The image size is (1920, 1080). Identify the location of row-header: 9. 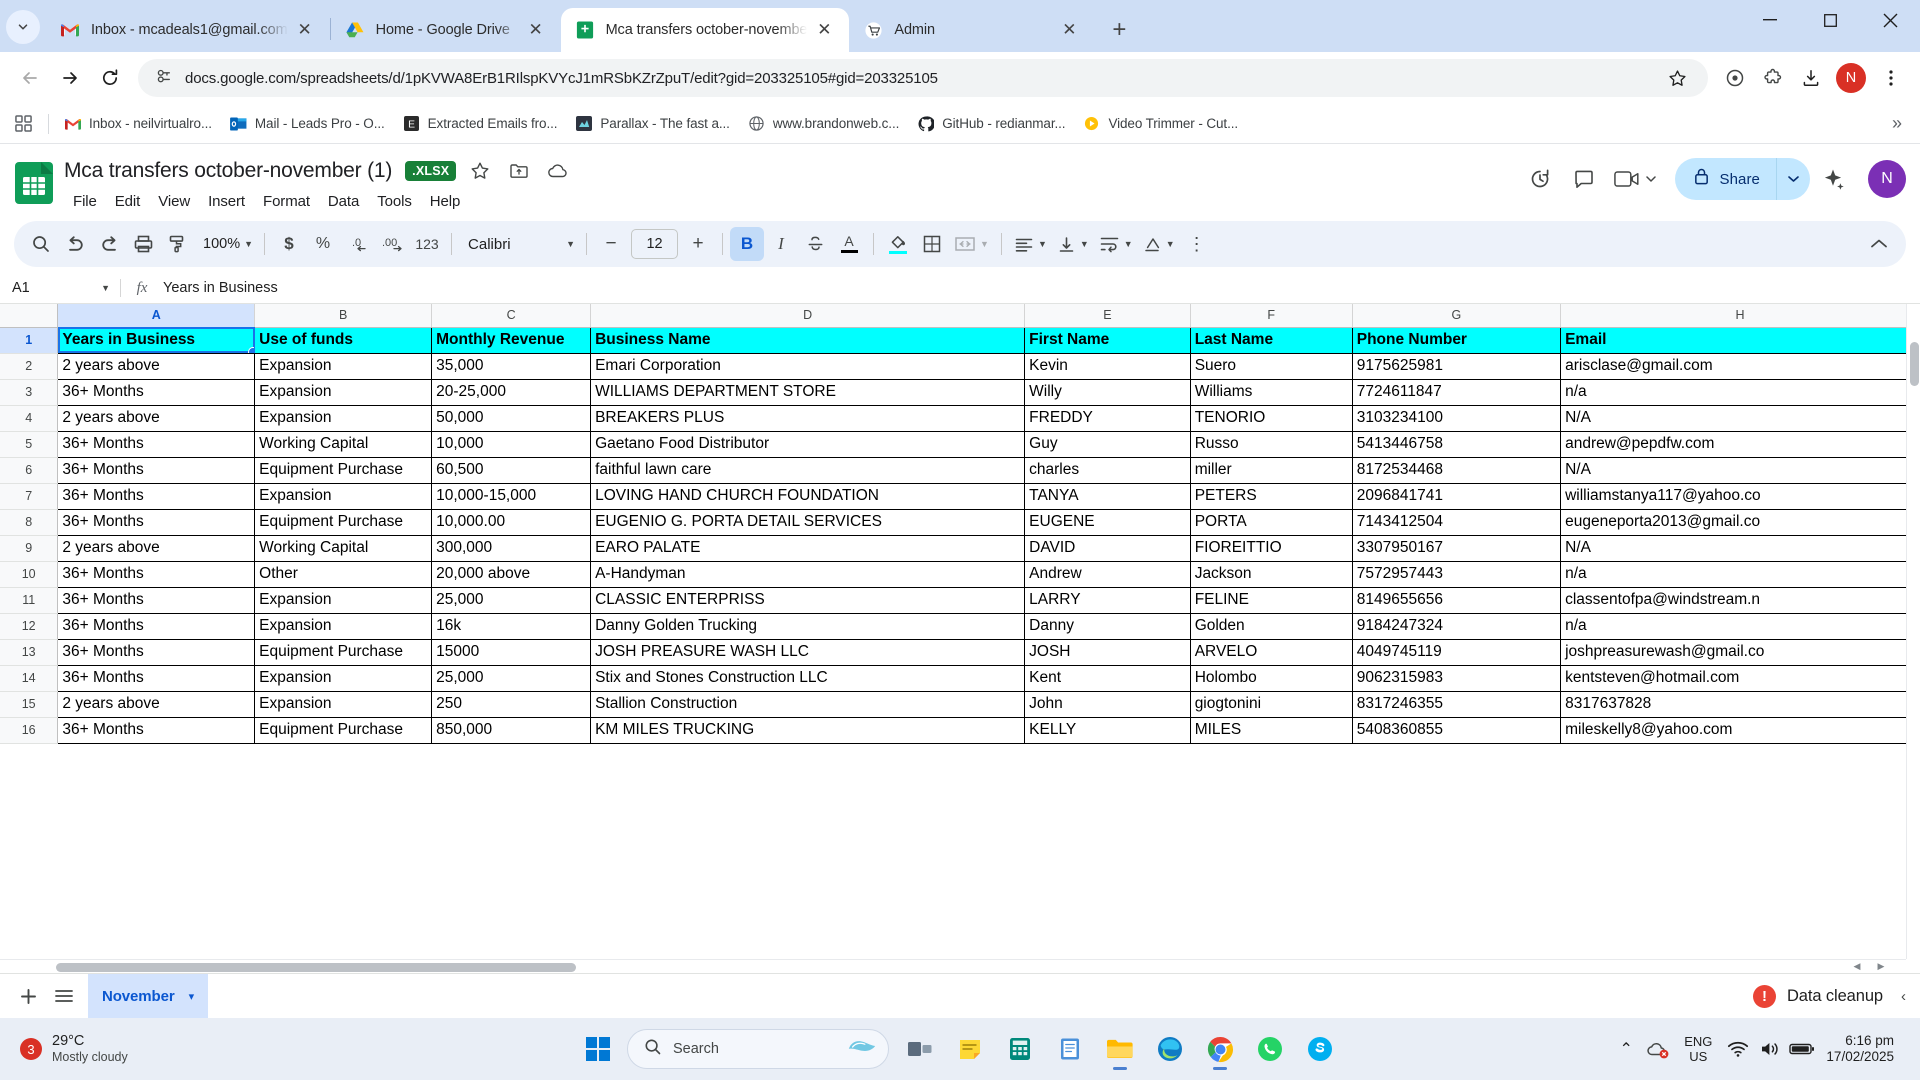
(29, 548).